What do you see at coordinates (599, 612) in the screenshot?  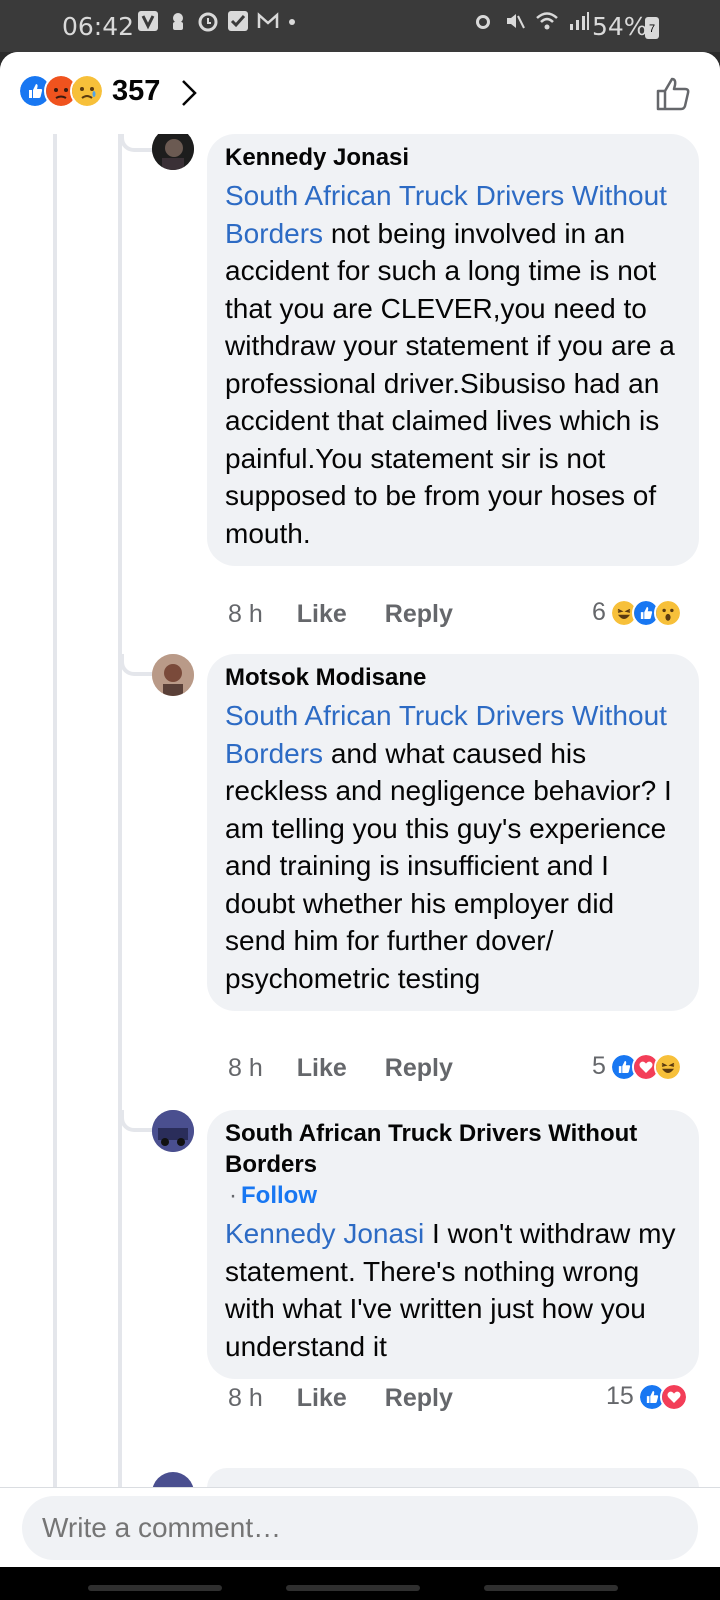 I see `comment-reaction-count: 6` at bounding box center [599, 612].